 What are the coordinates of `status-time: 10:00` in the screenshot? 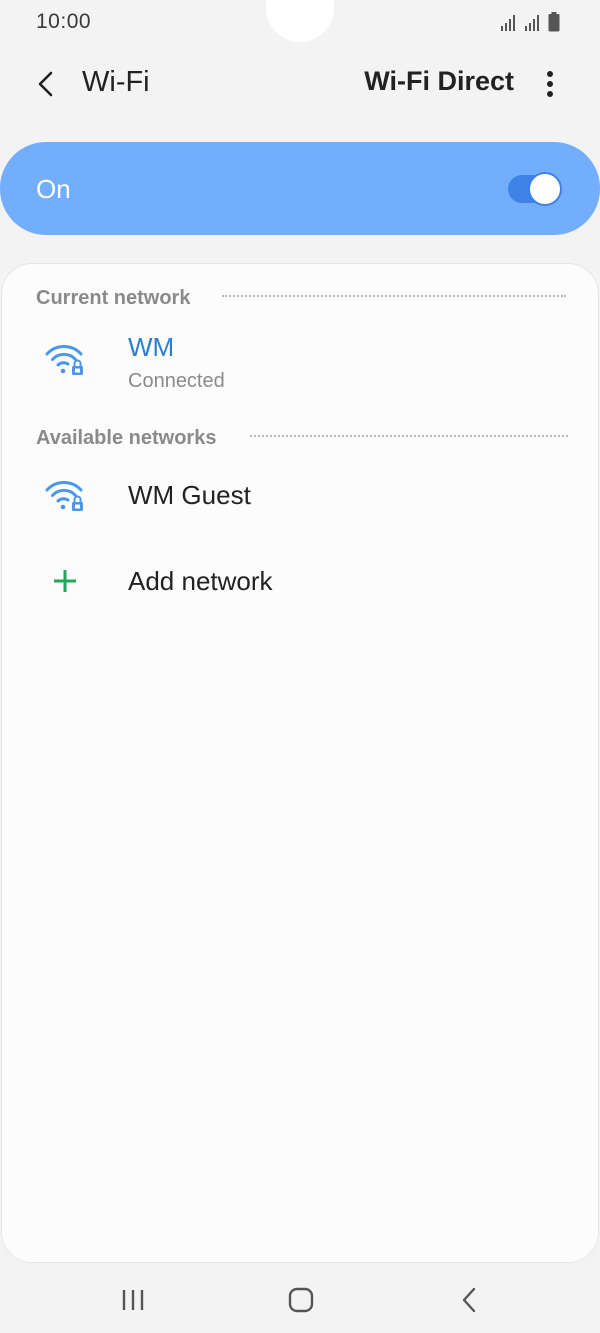 It's located at (64, 21).